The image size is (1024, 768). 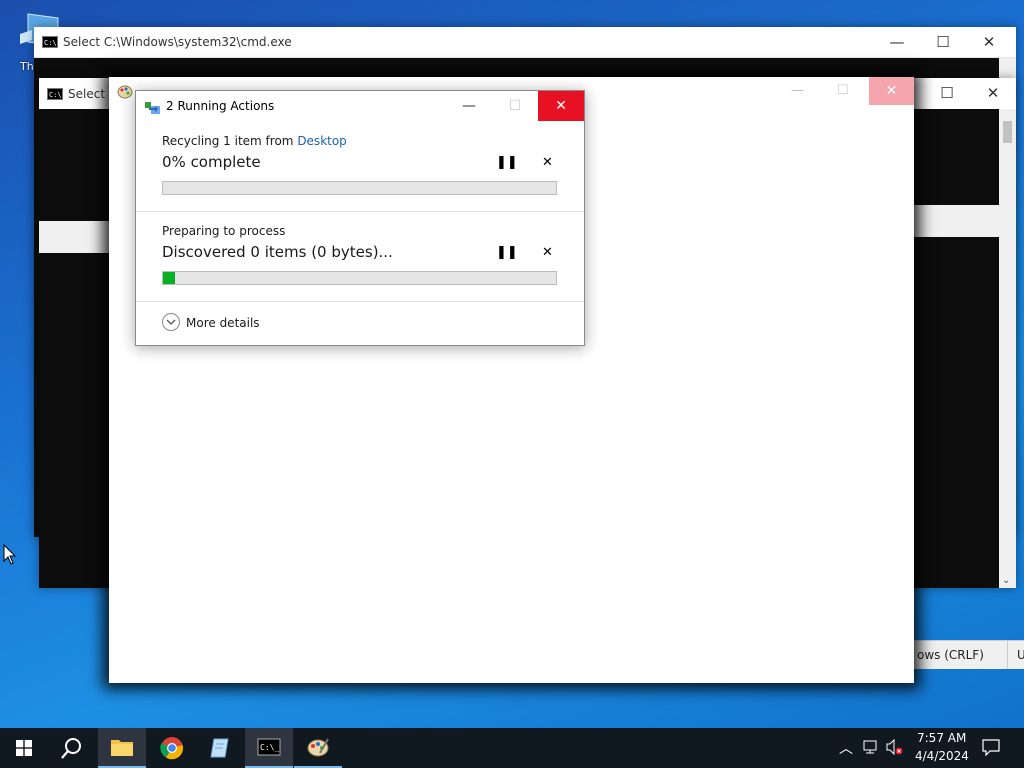 I want to click on start-button, so click(x=24, y=748).